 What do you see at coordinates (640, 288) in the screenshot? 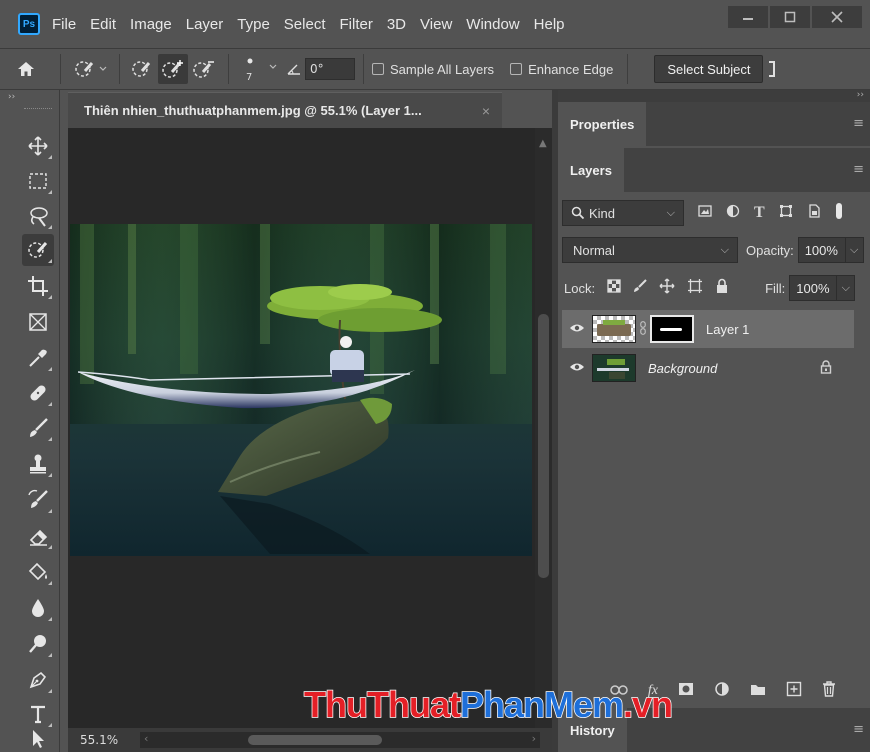
I see `lock-image-pixels-icon` at bounding box center [640, 288].